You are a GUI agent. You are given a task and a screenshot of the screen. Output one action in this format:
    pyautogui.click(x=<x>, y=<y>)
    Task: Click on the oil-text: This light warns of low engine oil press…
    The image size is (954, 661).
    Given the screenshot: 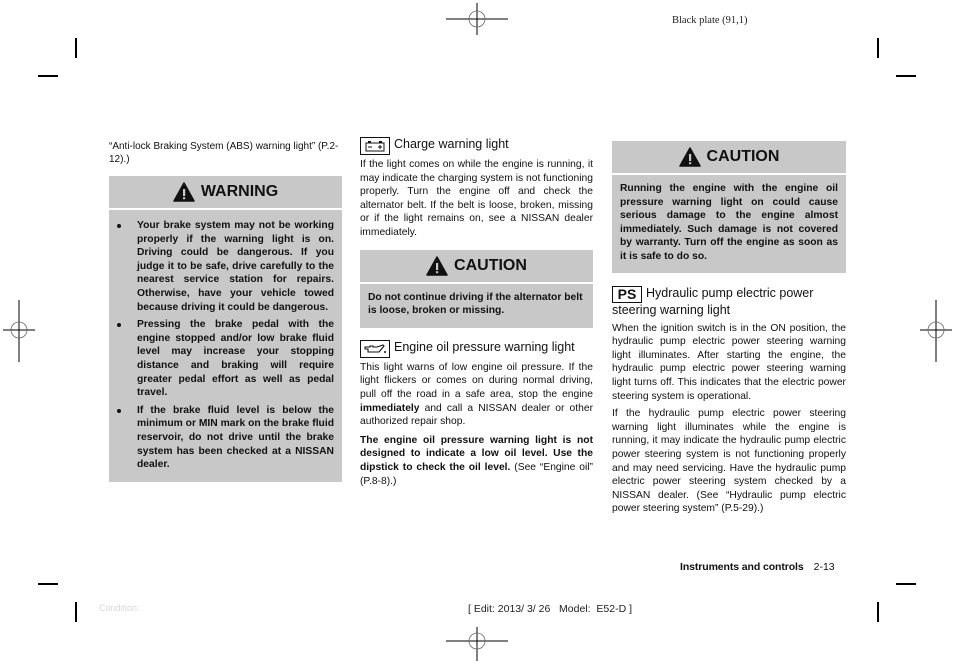 What is the action you would take?
    pyautogui.click(x=476, y=394)
    